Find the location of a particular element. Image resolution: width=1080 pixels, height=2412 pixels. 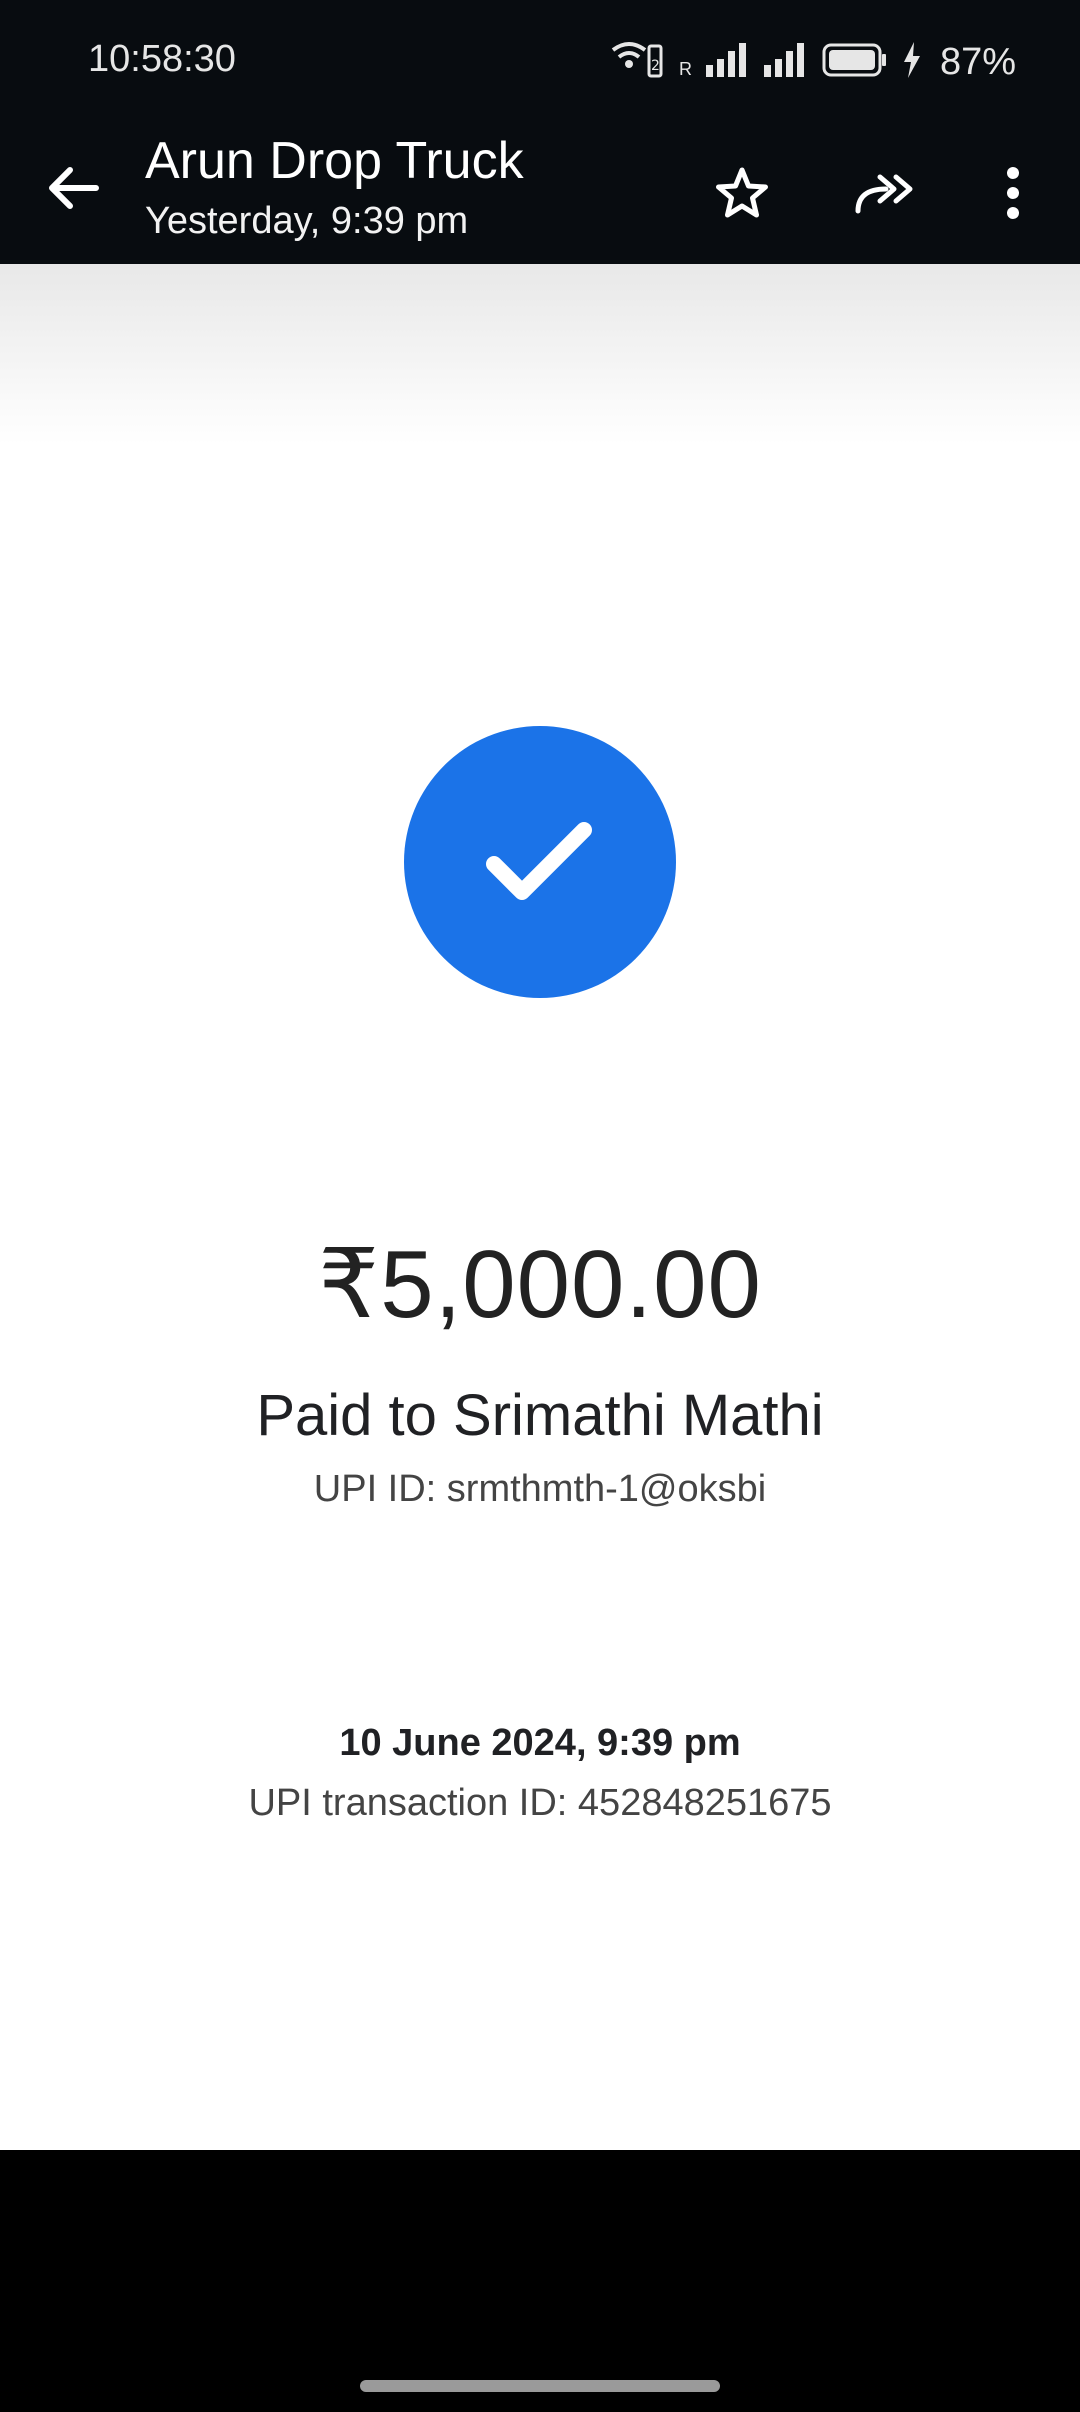

forward-icon is located at coordinates (885, 195).